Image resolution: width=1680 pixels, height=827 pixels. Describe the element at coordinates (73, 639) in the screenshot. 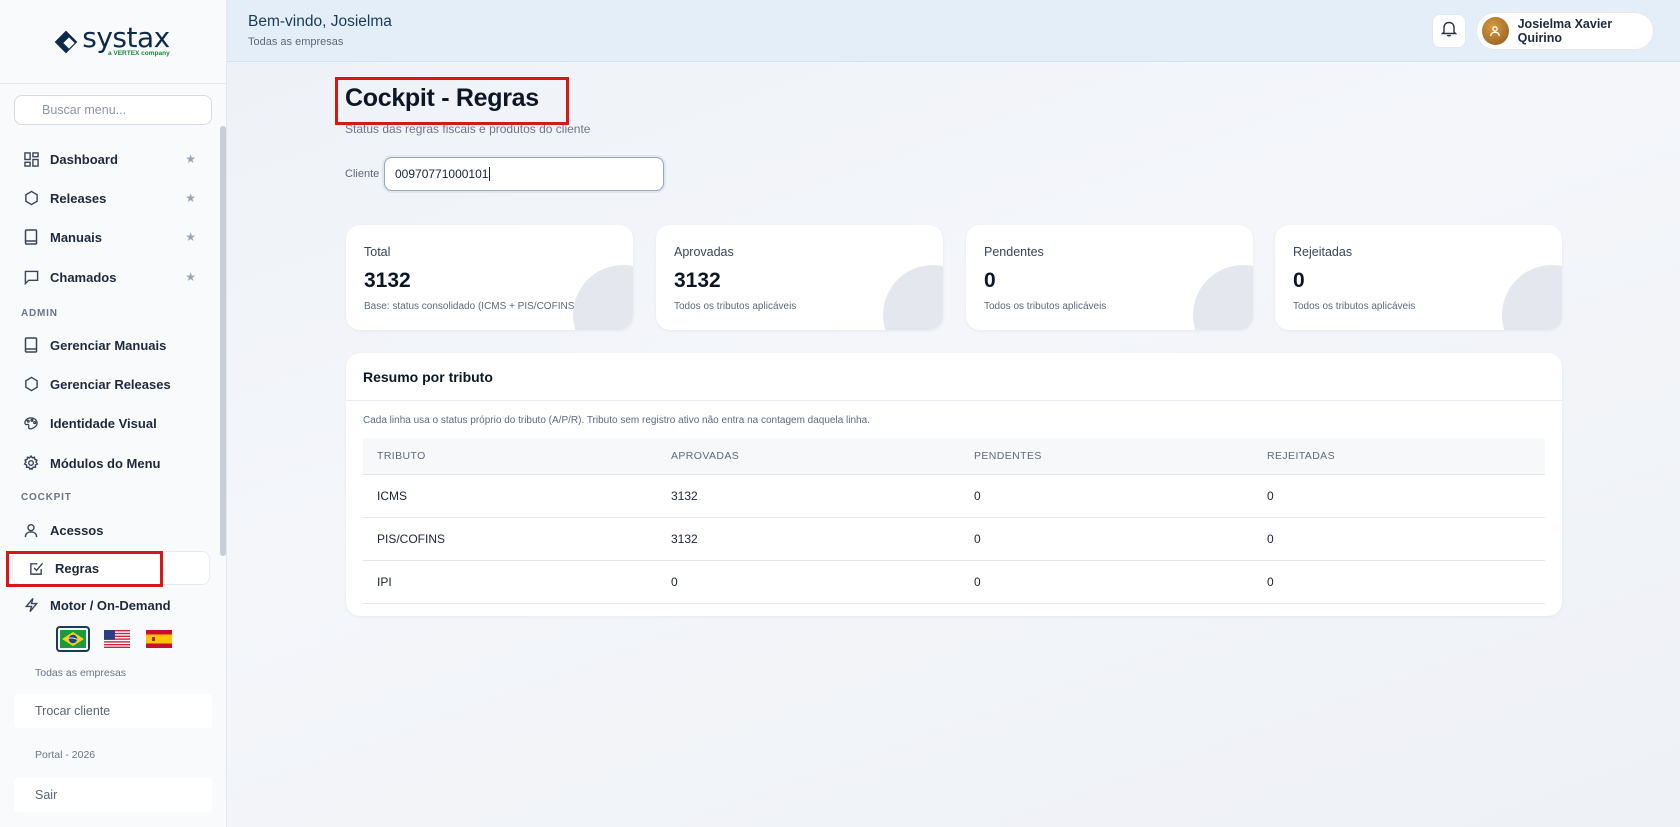

I see `flag-brazil-icon` at that location.